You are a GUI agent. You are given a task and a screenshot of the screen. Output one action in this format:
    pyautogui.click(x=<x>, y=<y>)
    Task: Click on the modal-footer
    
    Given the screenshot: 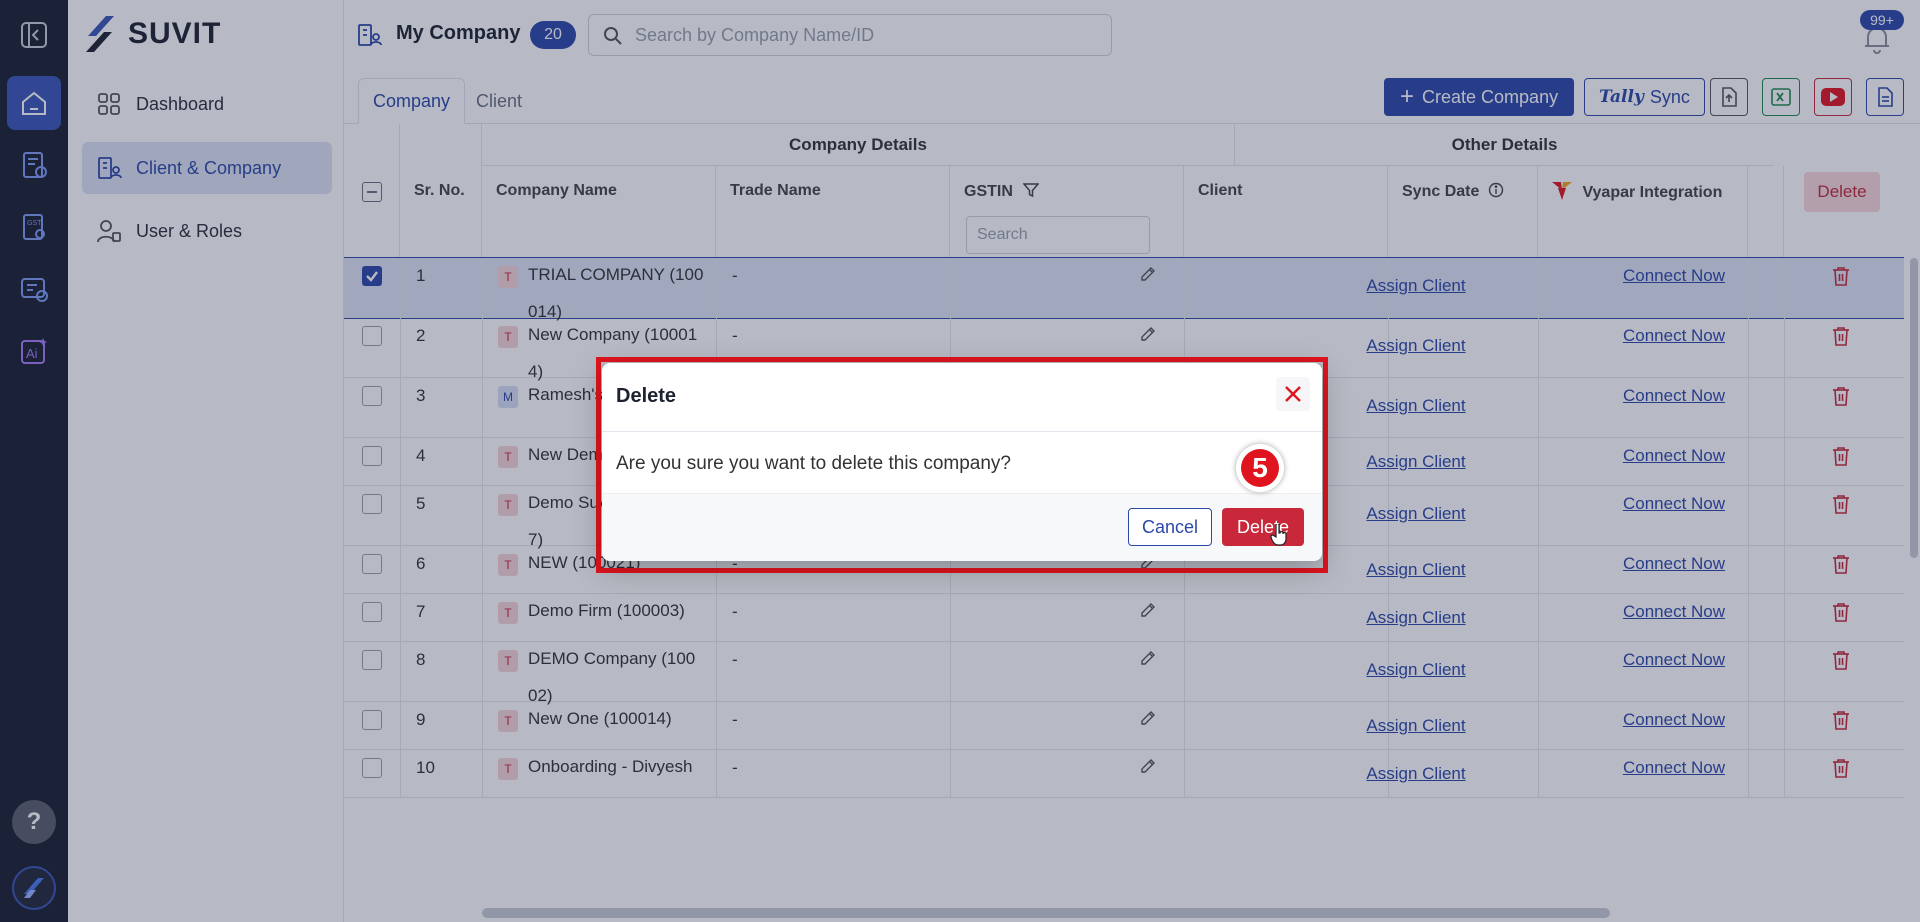 What is the action you would take?
    pyautogui.click(x=962, y=527)
    